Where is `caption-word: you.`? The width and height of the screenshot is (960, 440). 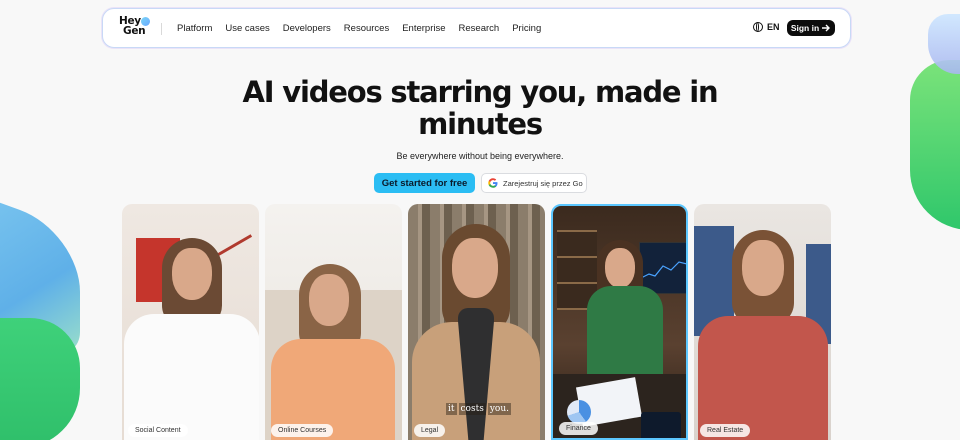
caption-word: you. is located at coordinates (499, 409).